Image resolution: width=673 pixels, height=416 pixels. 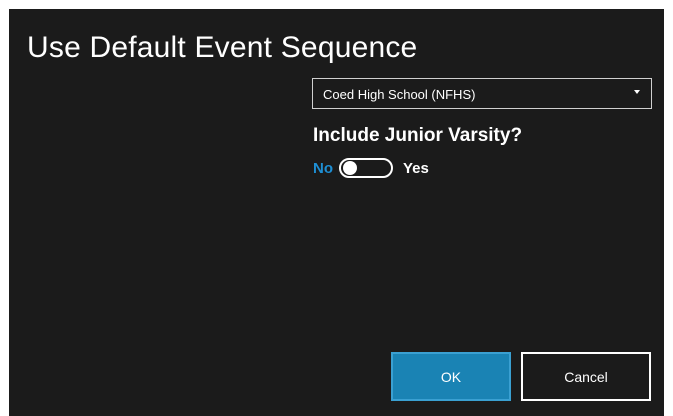 I want to click on event-sequence-select-value: Coed High School (NFHS), so click(x=399, y=94).